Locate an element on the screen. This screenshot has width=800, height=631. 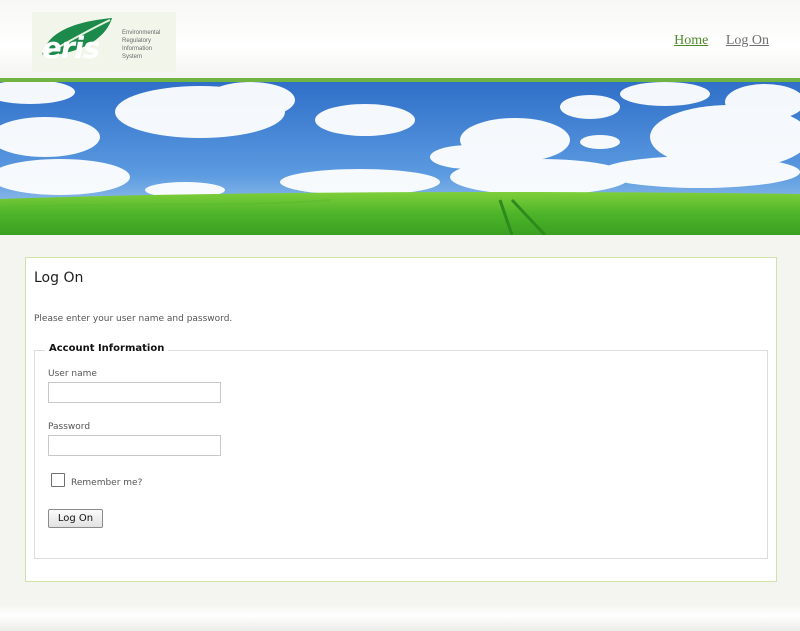
password-label: Password is located at coordinates (69, 427).